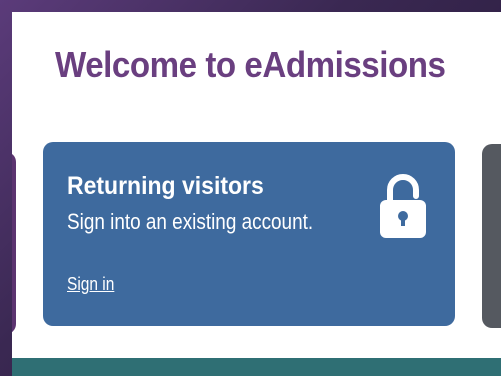 The width and height of the screenshot is (501, 376). Describe the element at coordinates (250, 64) in the screenshot. I see `page-title: Welcome to eAdmissions` at that location.